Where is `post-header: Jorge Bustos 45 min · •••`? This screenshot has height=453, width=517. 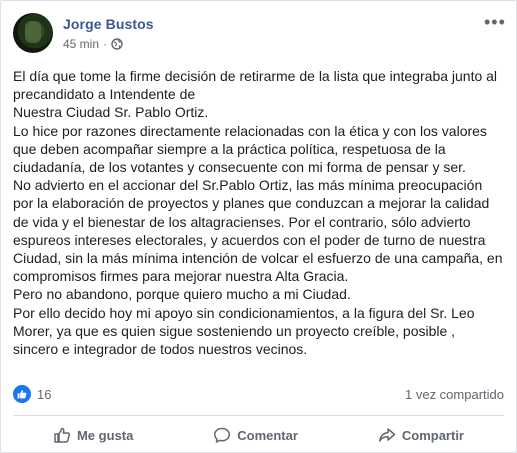
post-header: Jorge Bustos 45 min · ••• is located at coordinates (259, 35).